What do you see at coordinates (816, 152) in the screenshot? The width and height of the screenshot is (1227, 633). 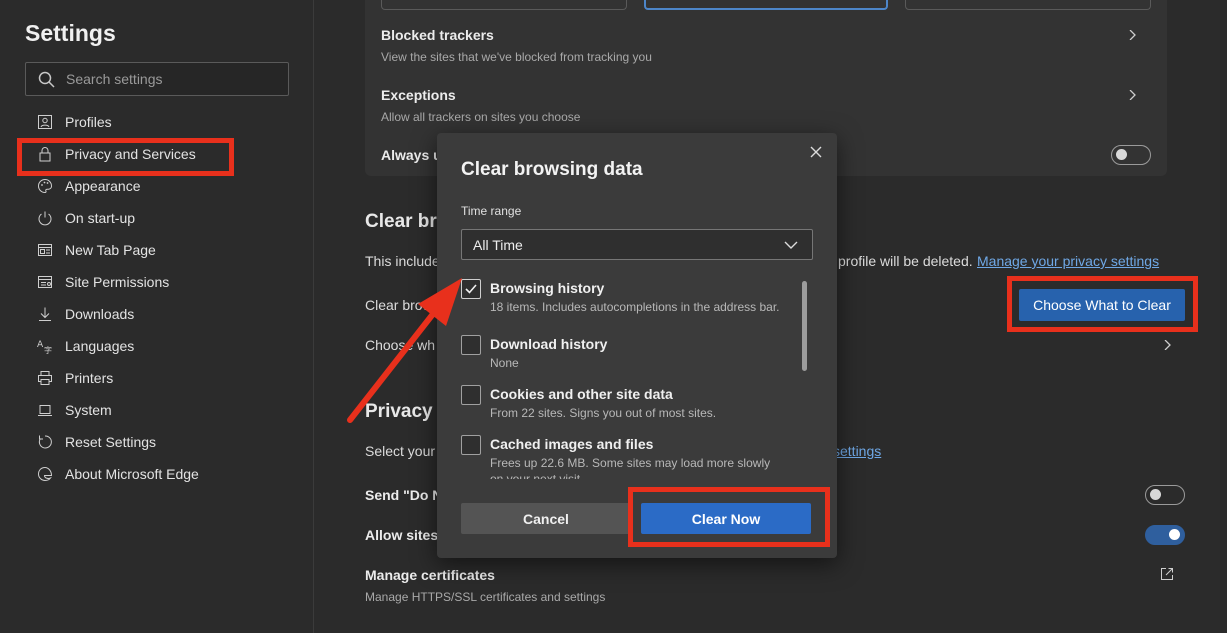 I see `close-icon` at bounding box center [816, 152].